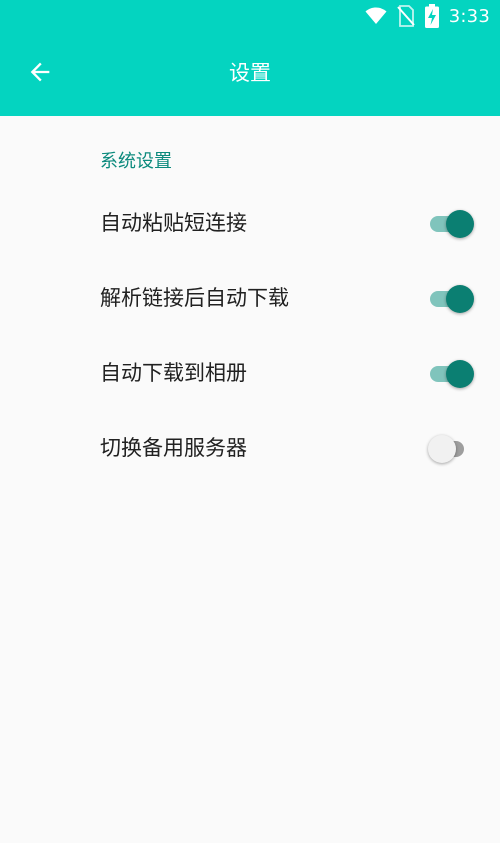 Image resolution: width=500 pixels, height=843 pixels. Describe the element at coordinates (406, 16) in the screenshot. I see `no-sim-icon` at that location.